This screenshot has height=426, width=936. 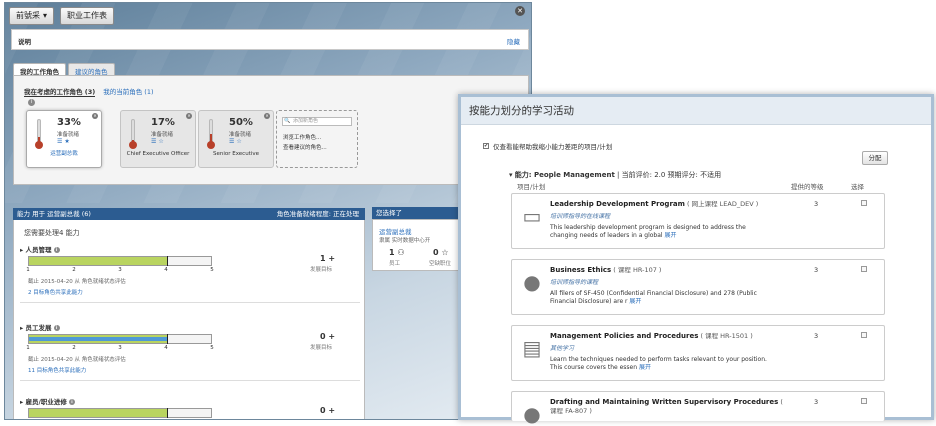 I want to click on selected-panel: 运营副总裁 隶属 实时数据中心开 1 ⚇ 0 ☆ 员工 空缺职位, so click(x=419, y=245).